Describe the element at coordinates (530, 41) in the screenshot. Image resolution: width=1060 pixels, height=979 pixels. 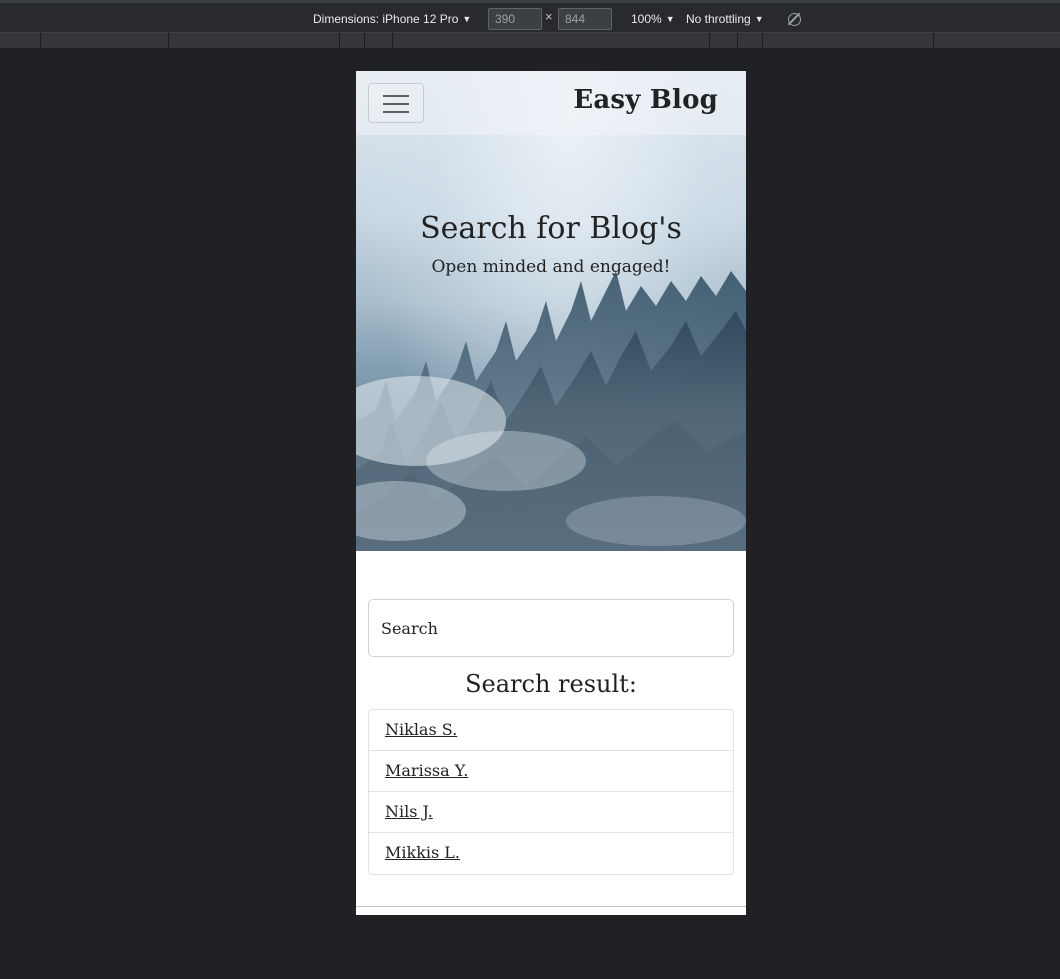
I see `media-query-ruler` at that location.